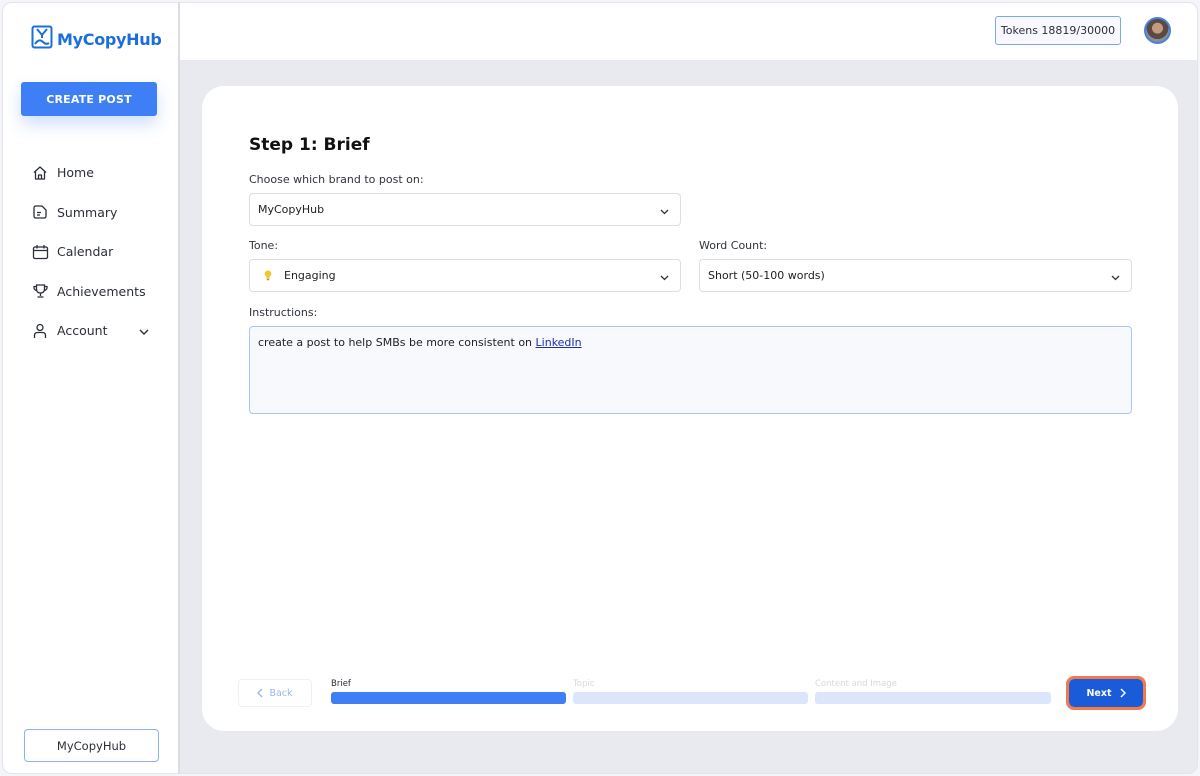 The height and width of the screenshot is (776, 1200). Describe the element at coordinates (688, 31) in the screenshot. I see `top-bar: Tokens 18819/30000` at that location.